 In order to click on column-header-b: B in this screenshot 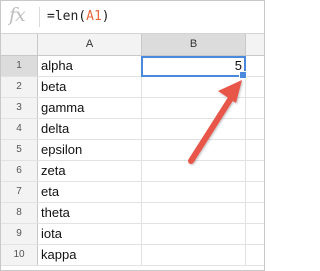, I will do `click(194, 44)`.